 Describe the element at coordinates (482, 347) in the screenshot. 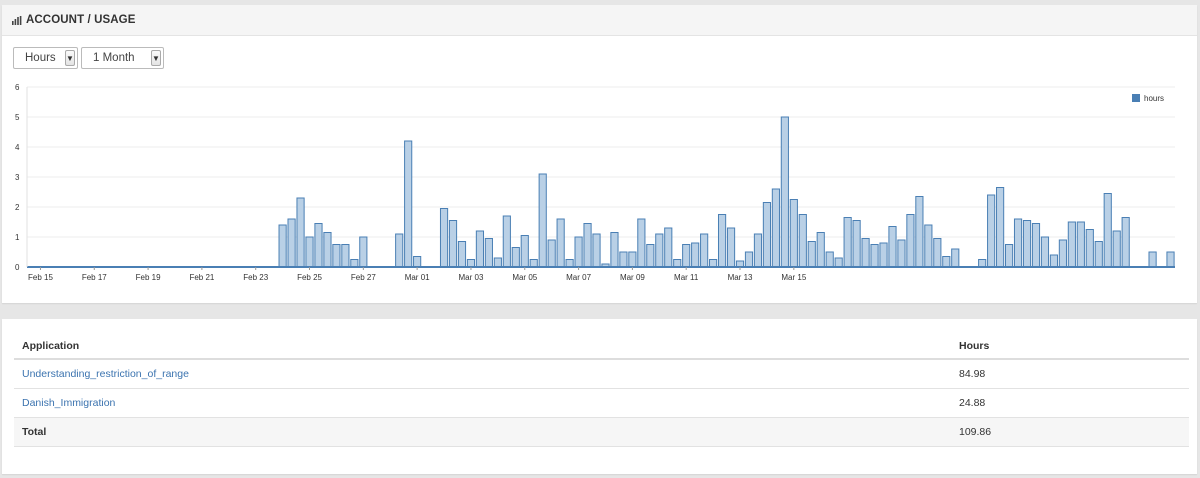

I see `column-header-application: Application` at that location.